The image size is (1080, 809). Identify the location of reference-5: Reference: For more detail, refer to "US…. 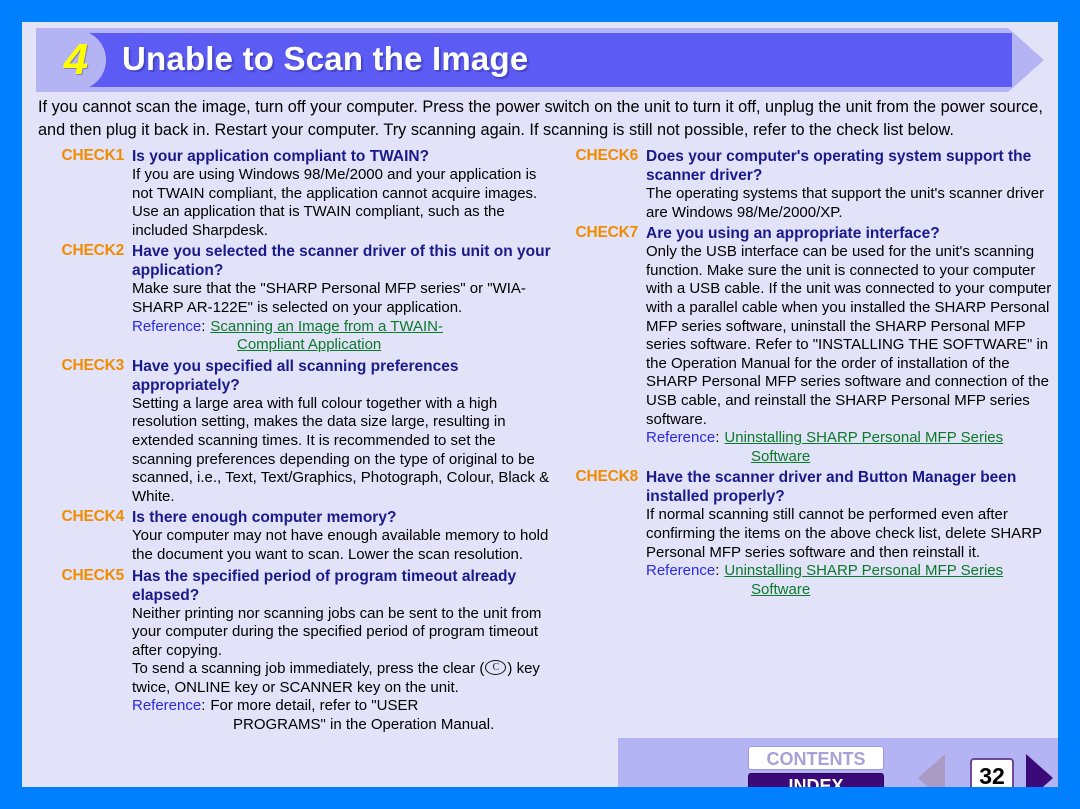
(342, 706).